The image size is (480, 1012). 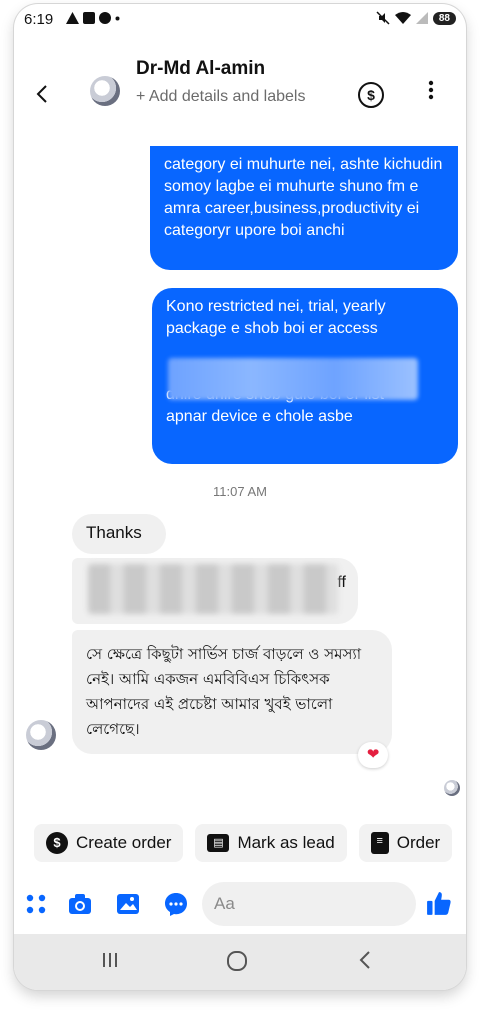 I want to click on receipt-icon: ≡, so click(x=379, y=843).